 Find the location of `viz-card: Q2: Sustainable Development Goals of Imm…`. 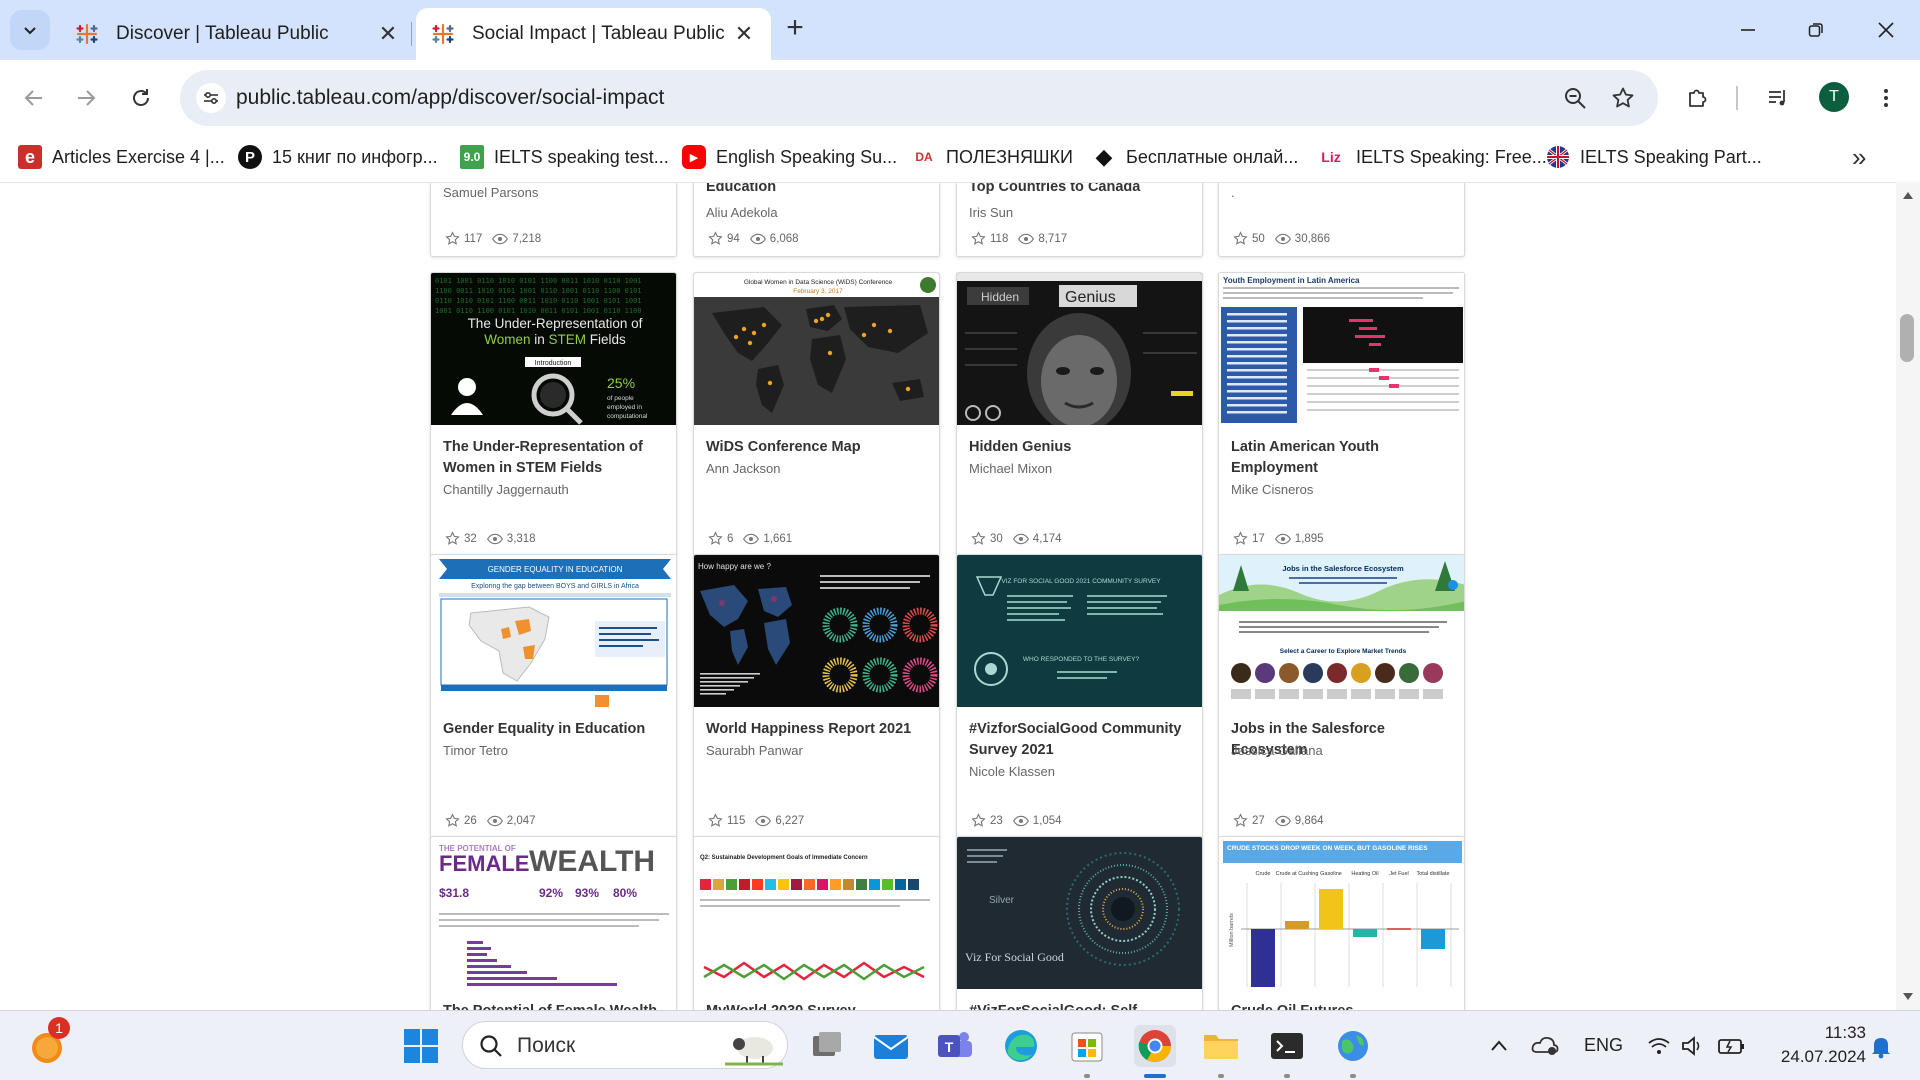

viz-card: Q2: Sustainable Development Goals of Imm… is located at coordinates (816, 923).